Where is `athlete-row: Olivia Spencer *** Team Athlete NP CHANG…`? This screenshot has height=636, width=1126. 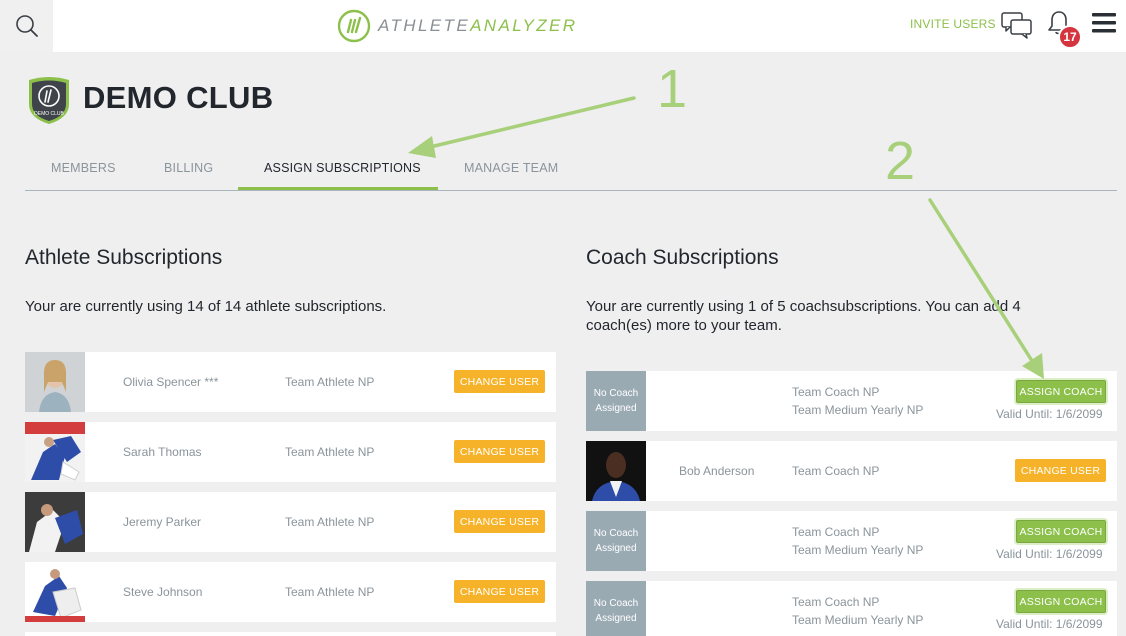 athlete-row: Olivia Spencer *** Team Athlete NP CHANG… is located at coordinates (290, 382).